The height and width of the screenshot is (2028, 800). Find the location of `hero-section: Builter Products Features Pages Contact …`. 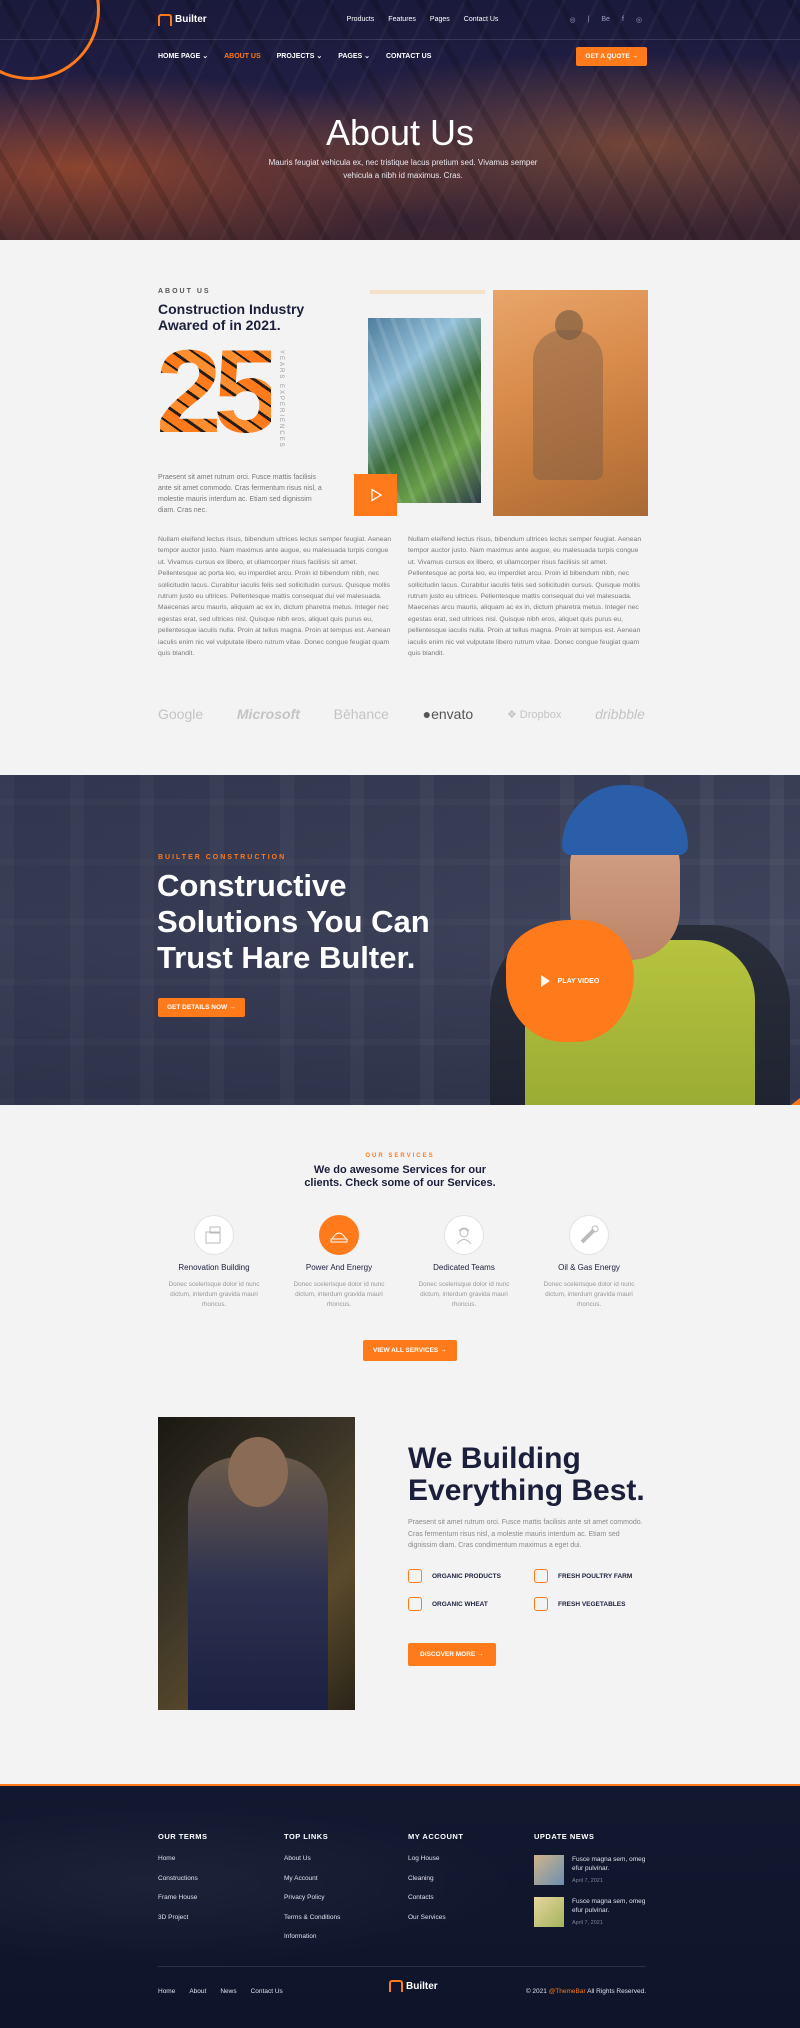

hero-section: Builter Products Features Pages Contact … is located at coordinates (400, 120).